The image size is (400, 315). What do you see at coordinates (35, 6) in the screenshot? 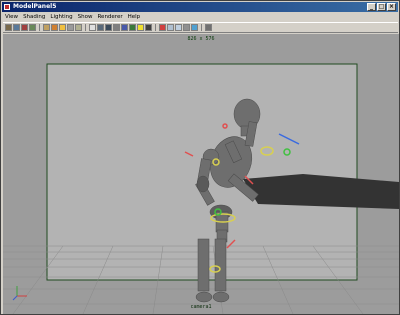
I see `window-title: ModelPanel5` at bounding box center [35, 6].